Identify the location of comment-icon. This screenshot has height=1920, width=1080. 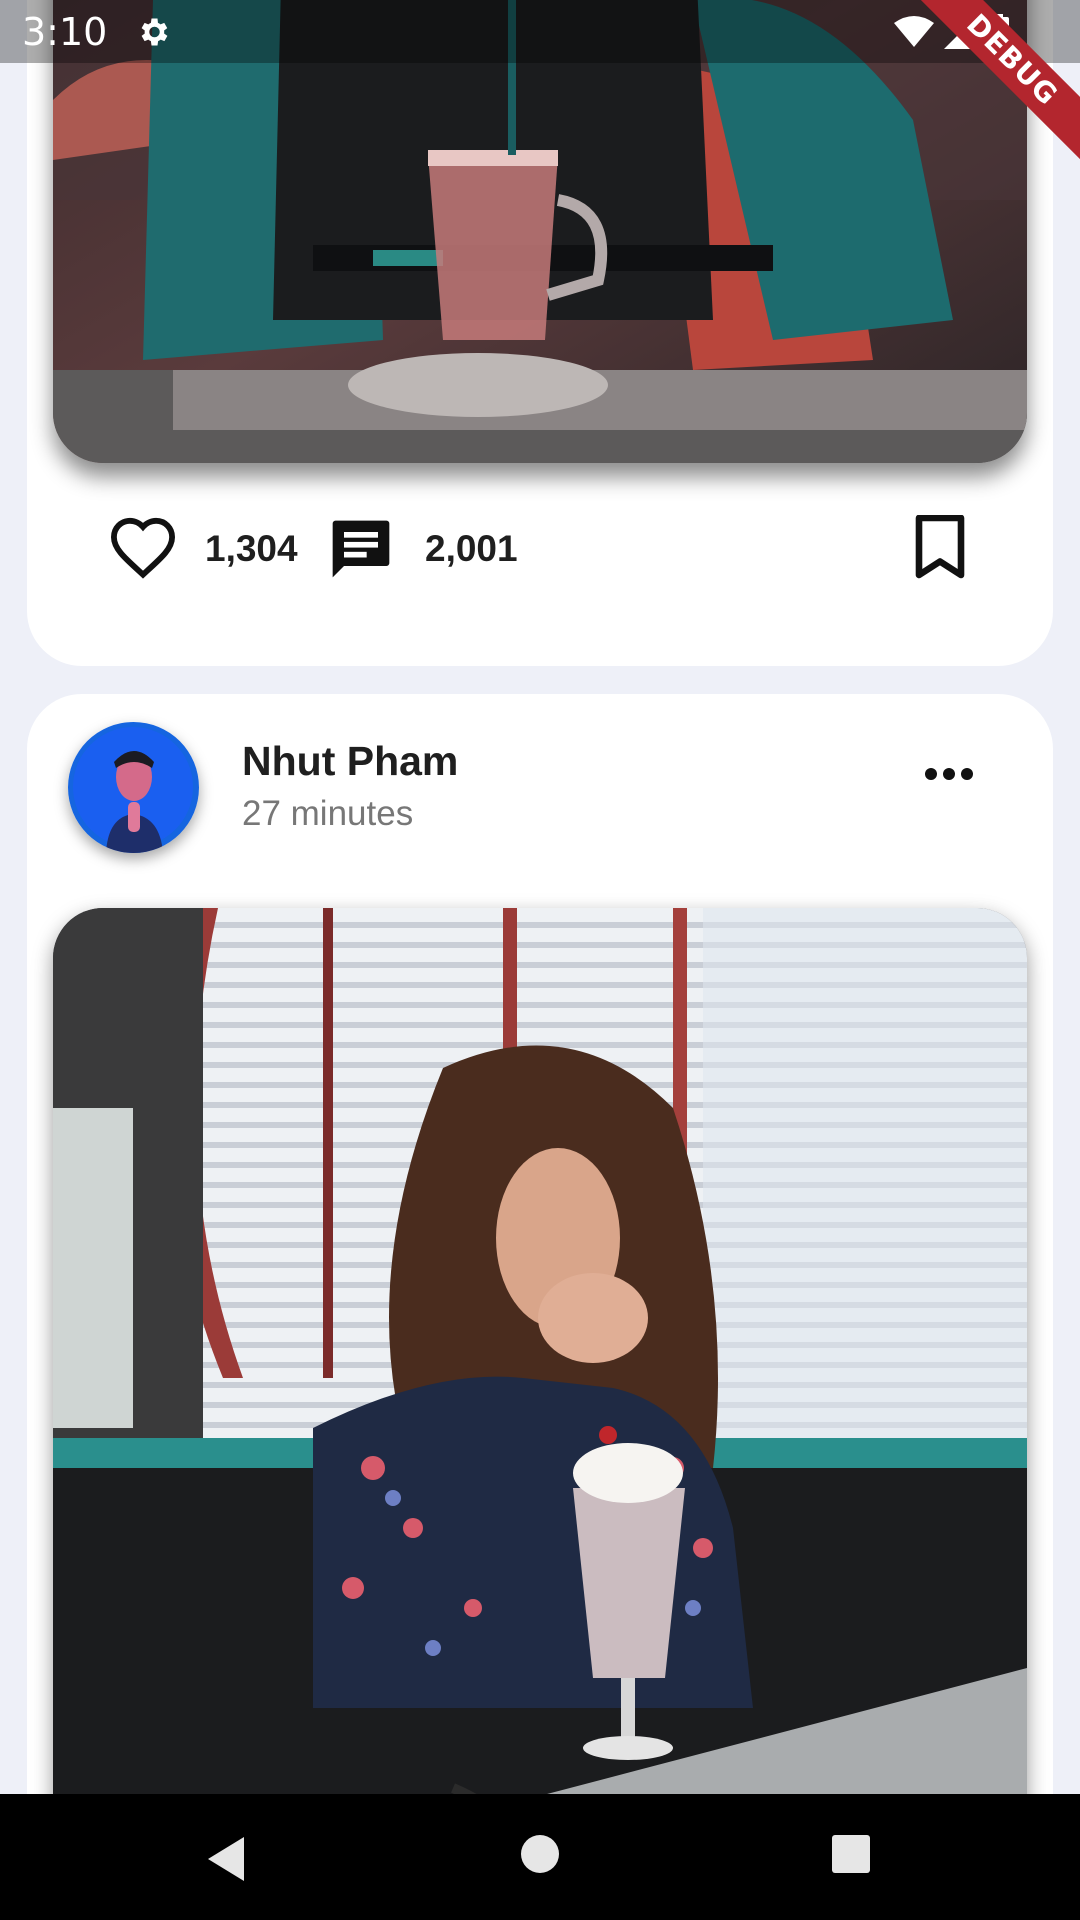
(361, 549).